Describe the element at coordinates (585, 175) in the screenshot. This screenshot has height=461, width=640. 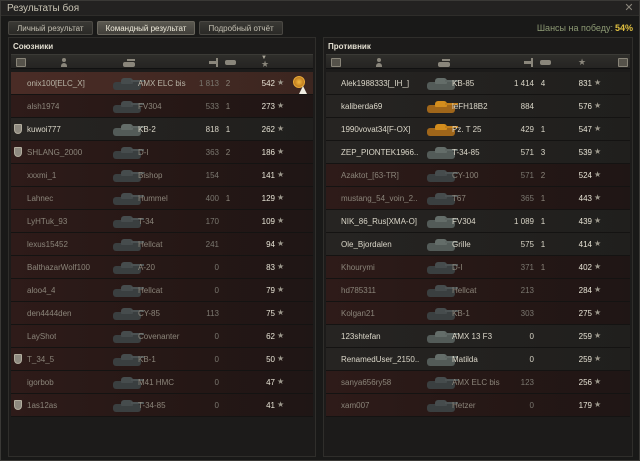
I see `experience-value: 524` at that location.